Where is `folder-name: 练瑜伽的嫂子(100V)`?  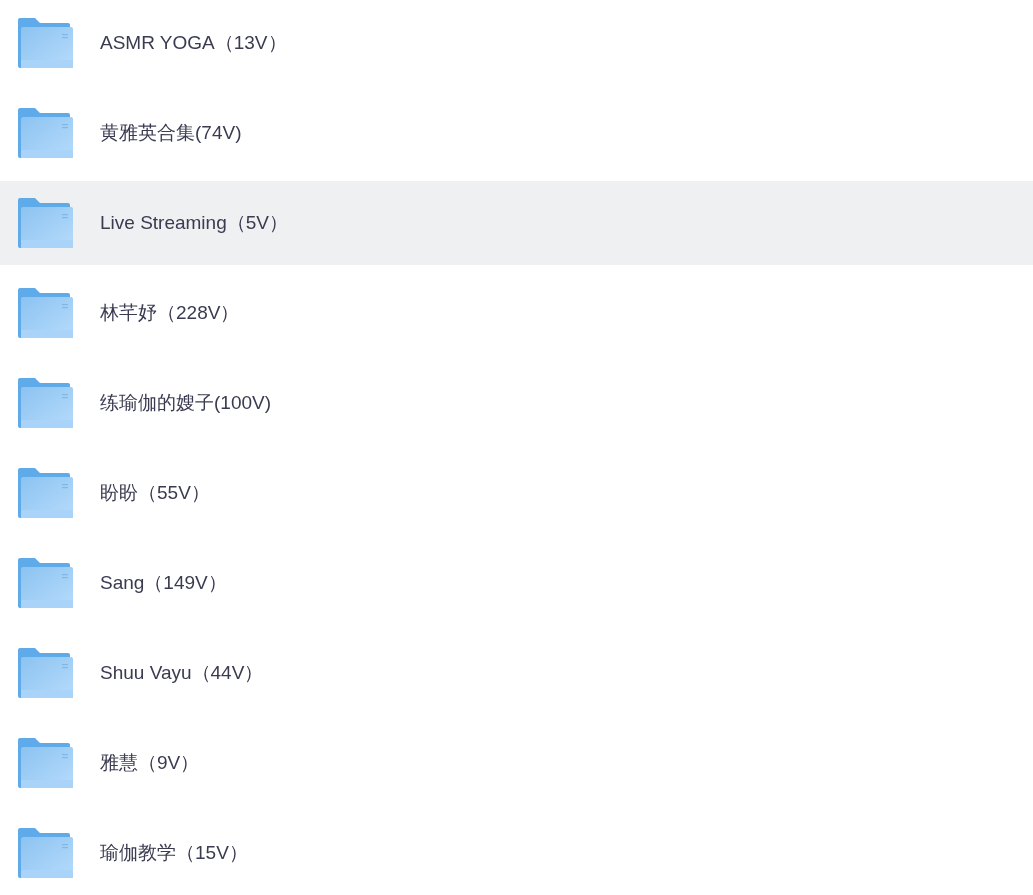 folder-name: 练瑜伽的嫂子(100V) is located at coordinates (186, 403).